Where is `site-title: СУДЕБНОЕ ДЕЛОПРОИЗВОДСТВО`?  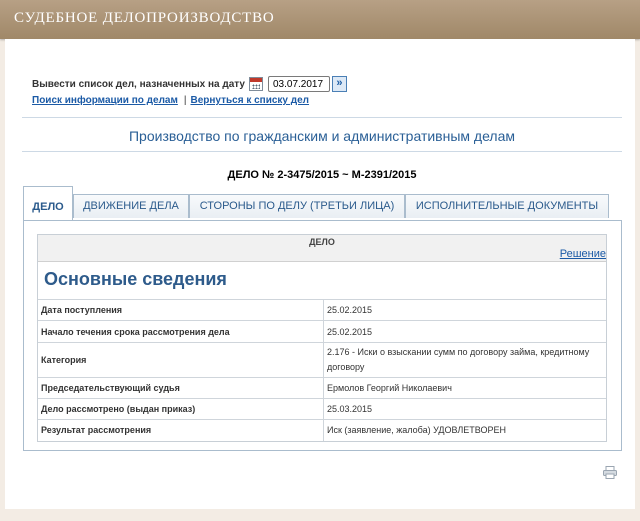
site-title: СУДЕБНОЕ ДЕЛОПРОИЗВОДСТВО is located at coordinates (144, 18).